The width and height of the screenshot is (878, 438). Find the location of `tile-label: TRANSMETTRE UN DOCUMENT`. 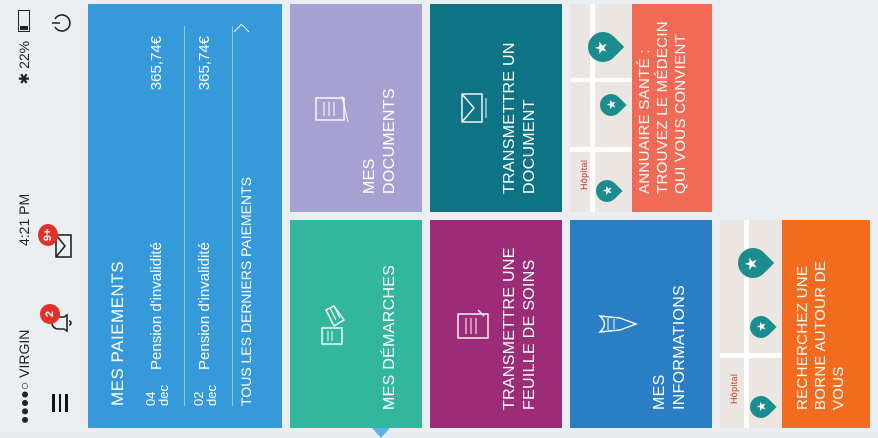

tile-label: TRANSMETTRE UN DOCUMENT is located at coordinates (519, 118).